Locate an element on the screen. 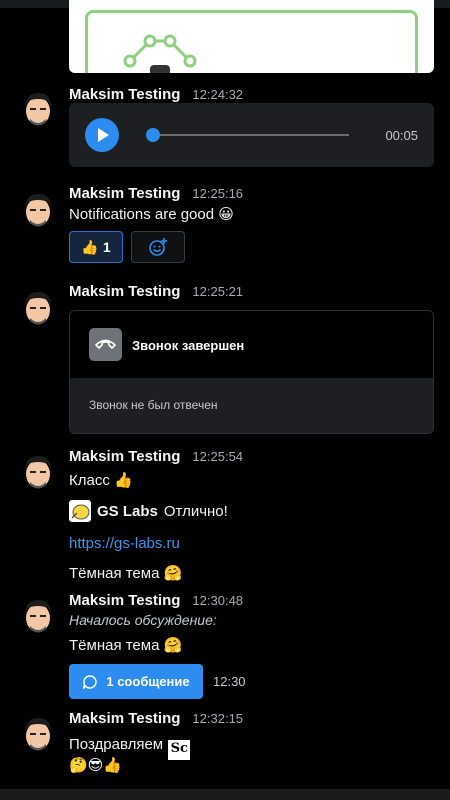 This screenshot has height=800, width=450. forward-author-name: GS Labs is located at coordinates (127, 511).